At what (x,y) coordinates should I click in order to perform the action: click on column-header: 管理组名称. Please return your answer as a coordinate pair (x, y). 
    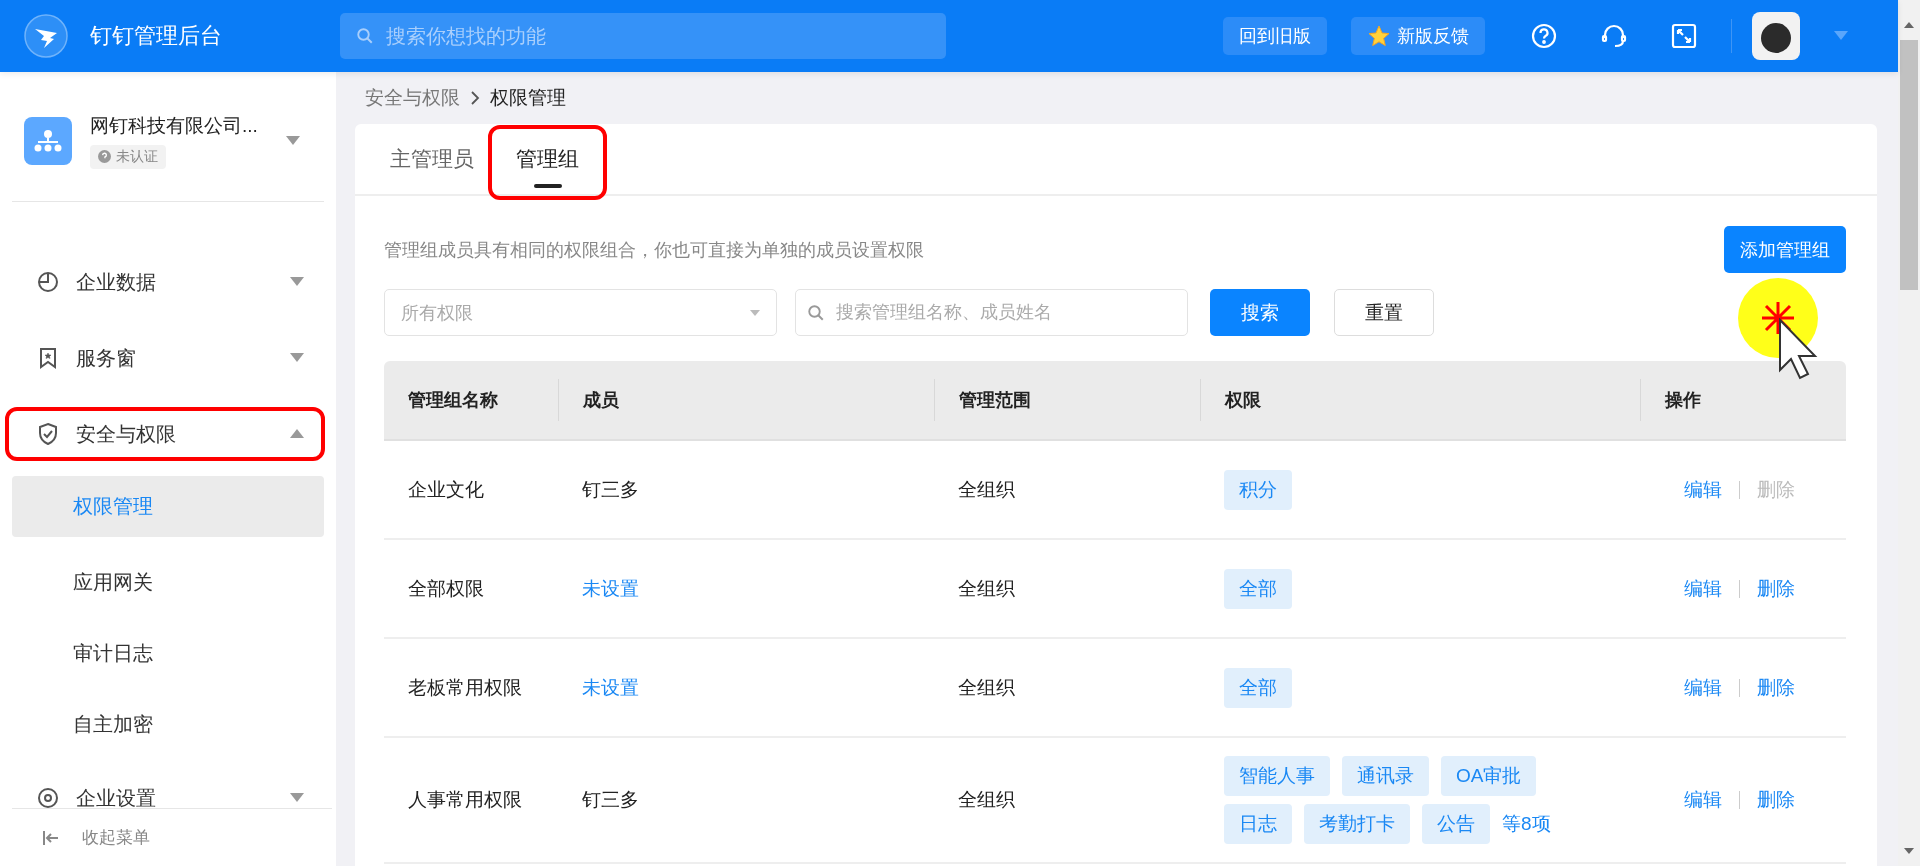
    Looking at the image, I should click on (453, 400).